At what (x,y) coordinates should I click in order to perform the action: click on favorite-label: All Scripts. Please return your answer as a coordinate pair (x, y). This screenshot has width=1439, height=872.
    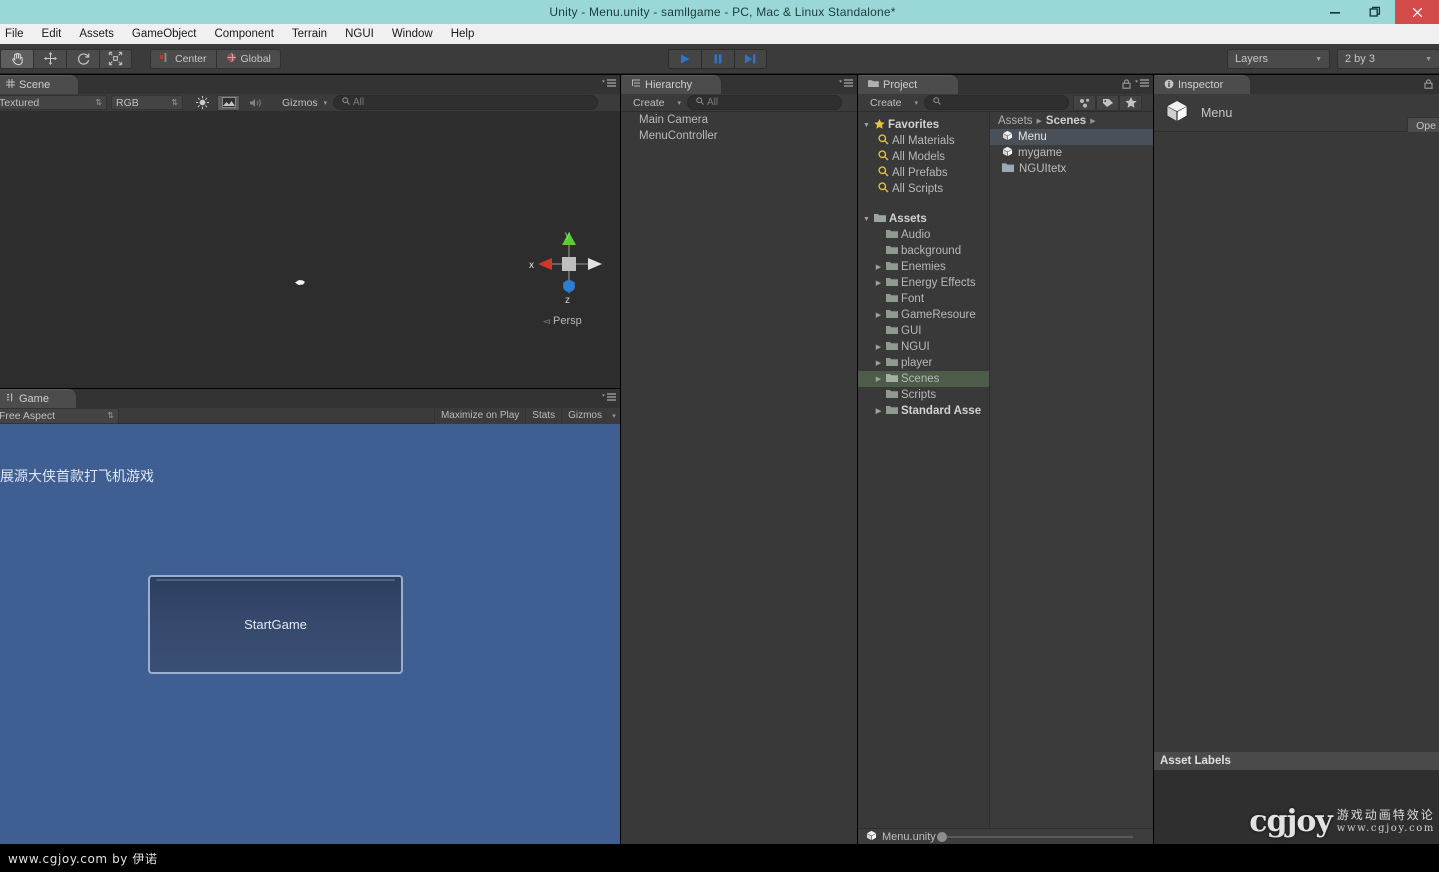
    Looking at the image, I should click on (918, 189).